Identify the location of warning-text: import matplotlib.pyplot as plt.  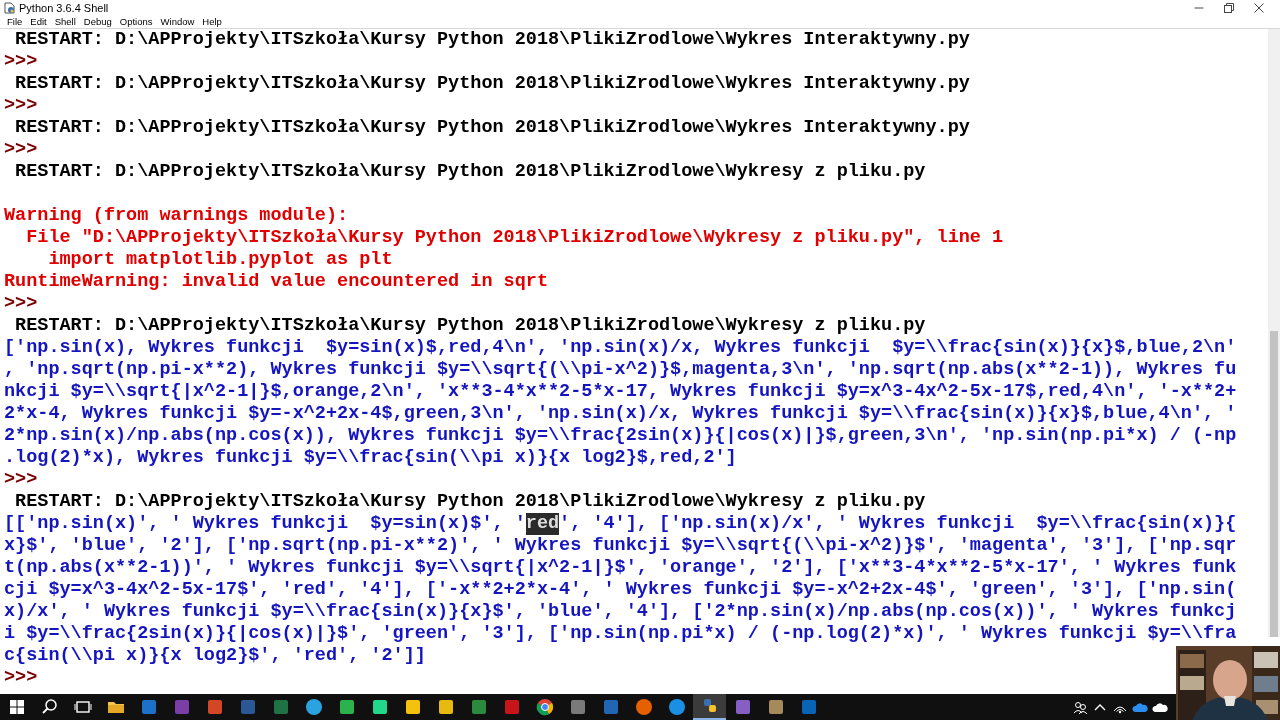
(220, 260).